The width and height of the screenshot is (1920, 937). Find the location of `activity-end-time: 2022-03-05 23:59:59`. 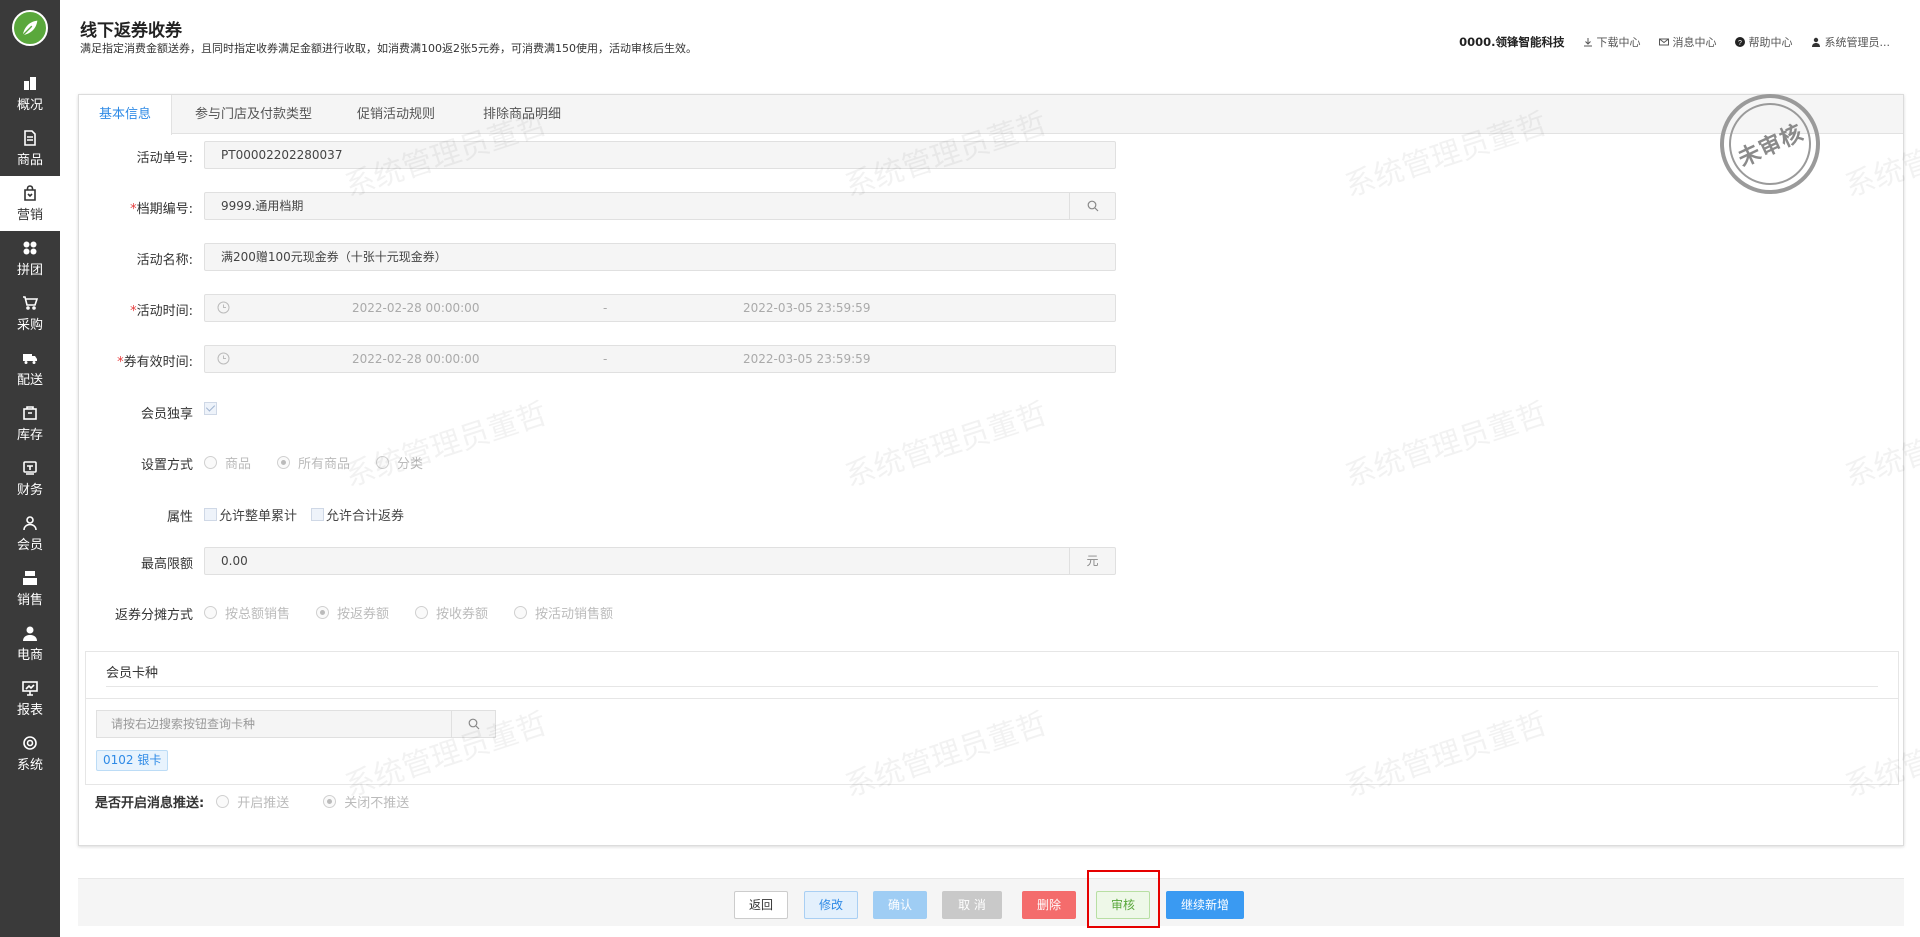

activity-end-time: 2022-03-05 23:59:59 is located at coordinates (807, 308).